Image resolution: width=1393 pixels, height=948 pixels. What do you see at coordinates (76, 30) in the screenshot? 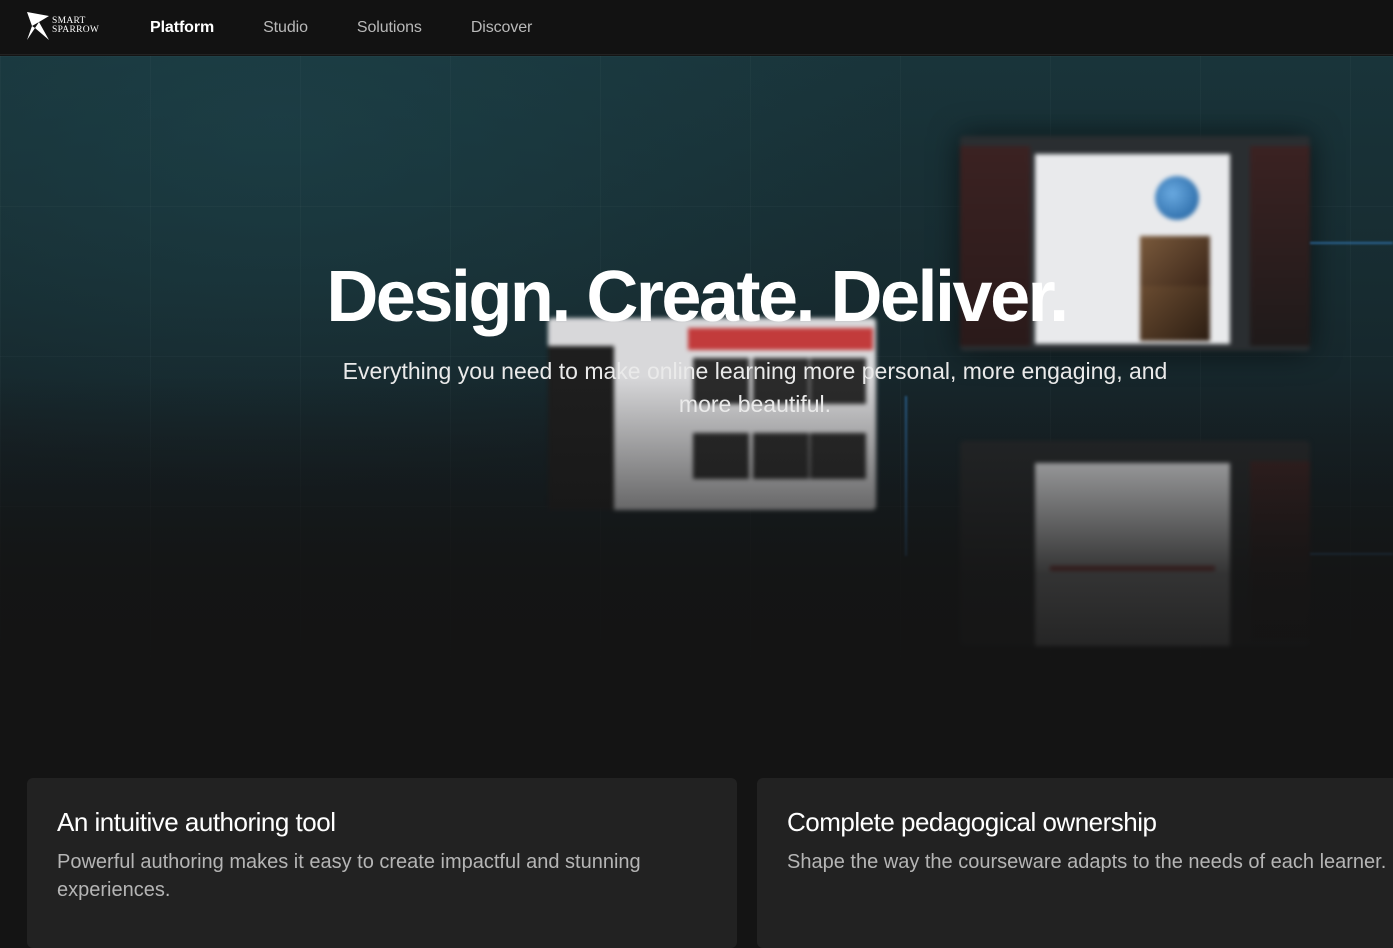
I see `logo-line-2: SPARROW` at bounding box center [76, 30].